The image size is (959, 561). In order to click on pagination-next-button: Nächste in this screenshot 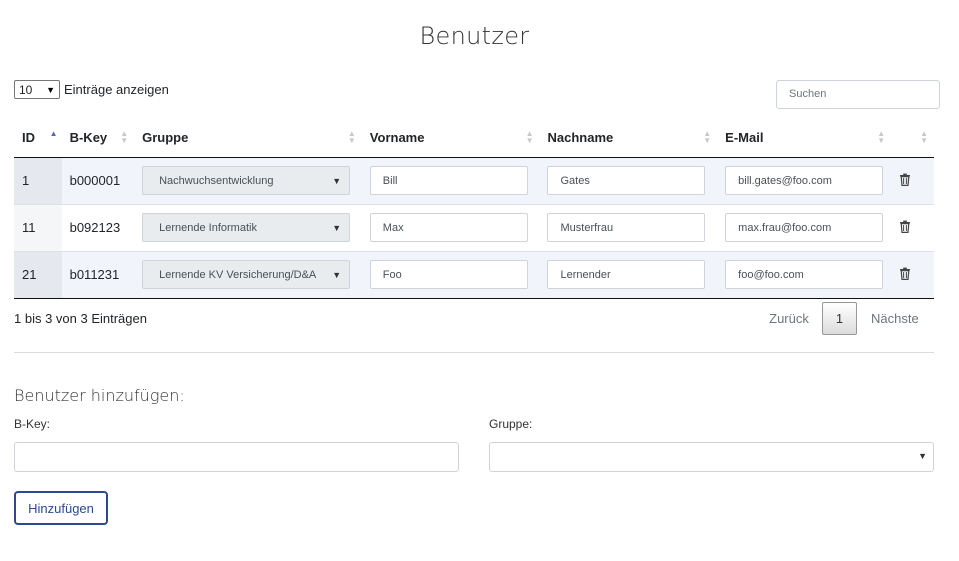, I will do `click(895, 318)`.